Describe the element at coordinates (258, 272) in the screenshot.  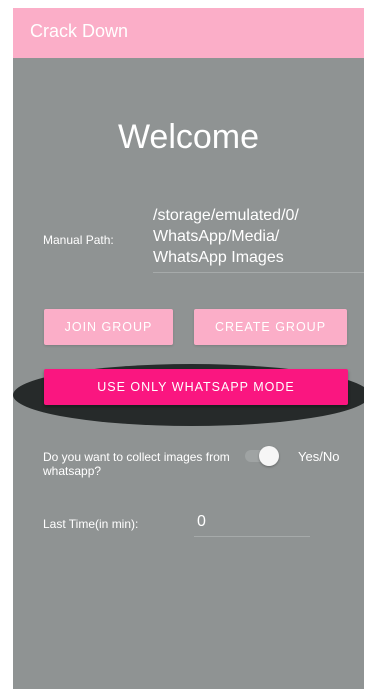
I see `manual-path-underline` at that location.